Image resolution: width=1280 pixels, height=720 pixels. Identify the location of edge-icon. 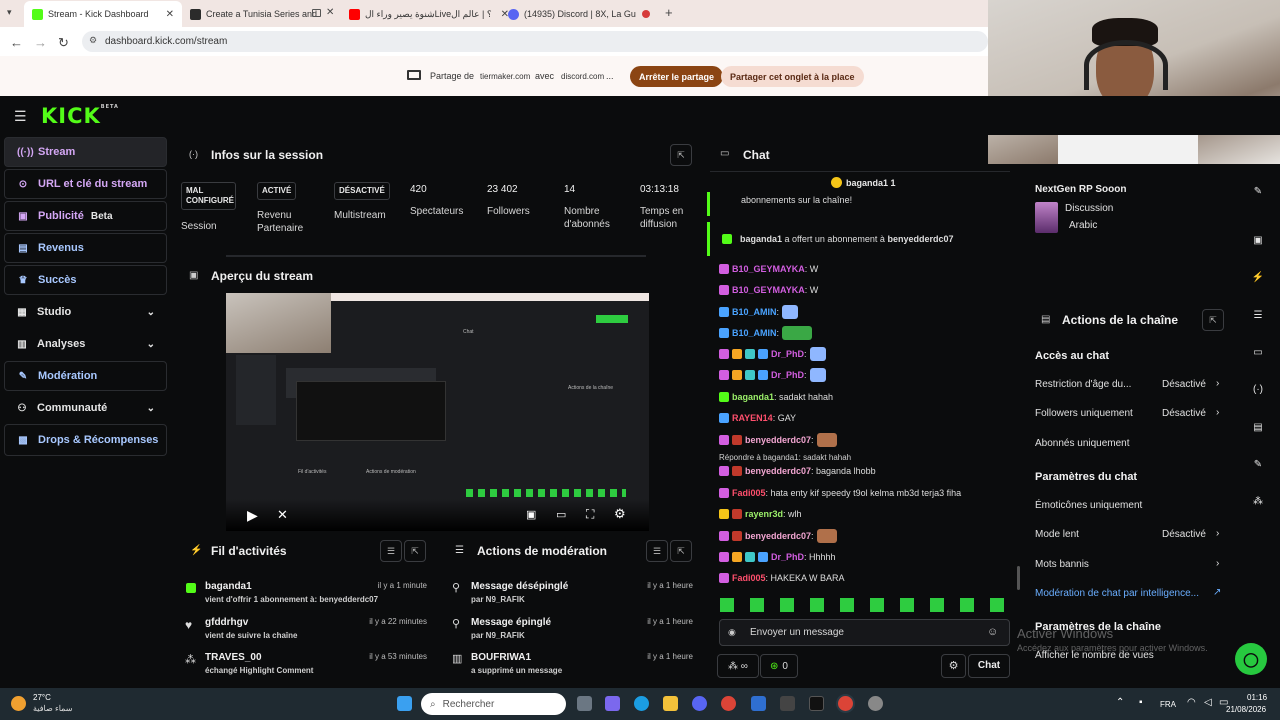
(641, 703).